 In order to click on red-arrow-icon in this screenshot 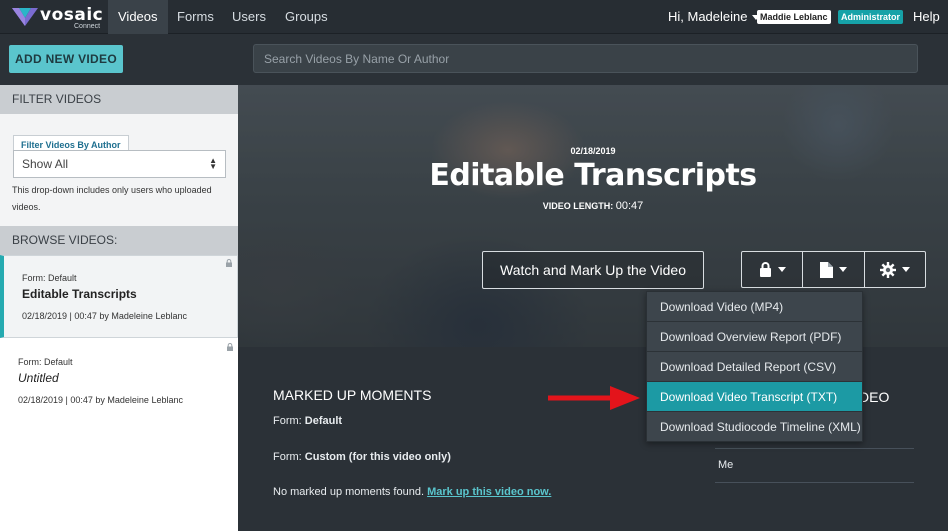, I will do `click(594, 398)`.